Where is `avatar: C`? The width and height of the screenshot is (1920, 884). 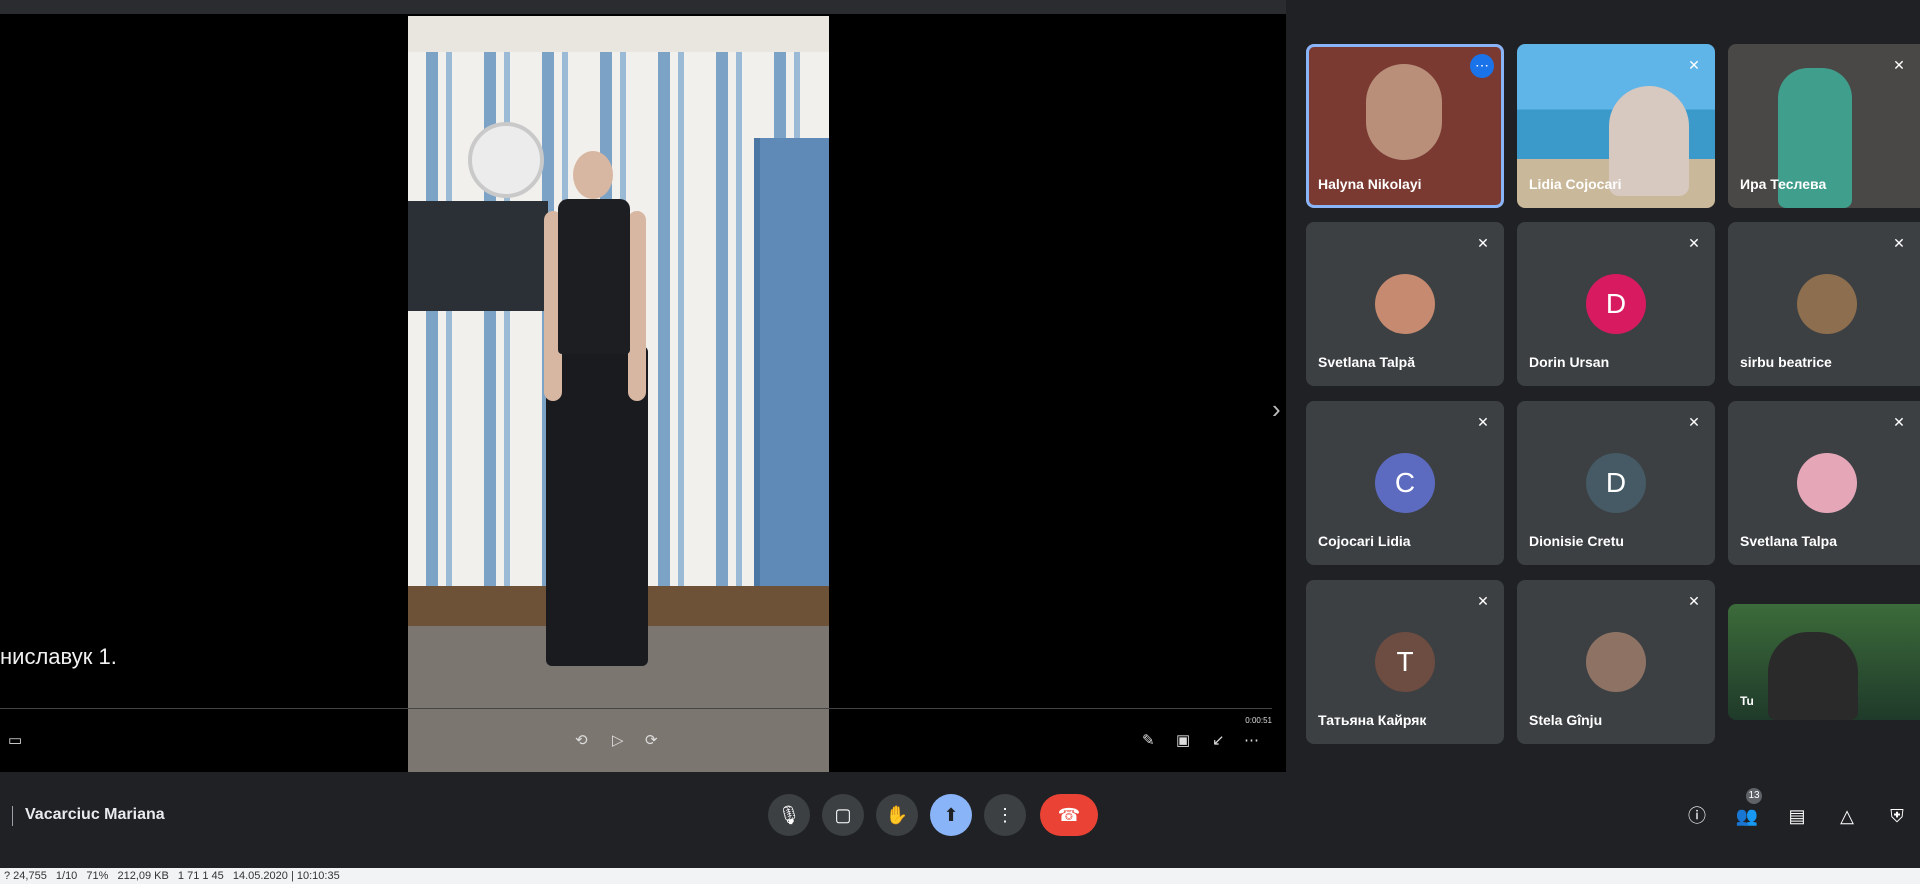 avatar: C is located at coordinates (1405, 483).